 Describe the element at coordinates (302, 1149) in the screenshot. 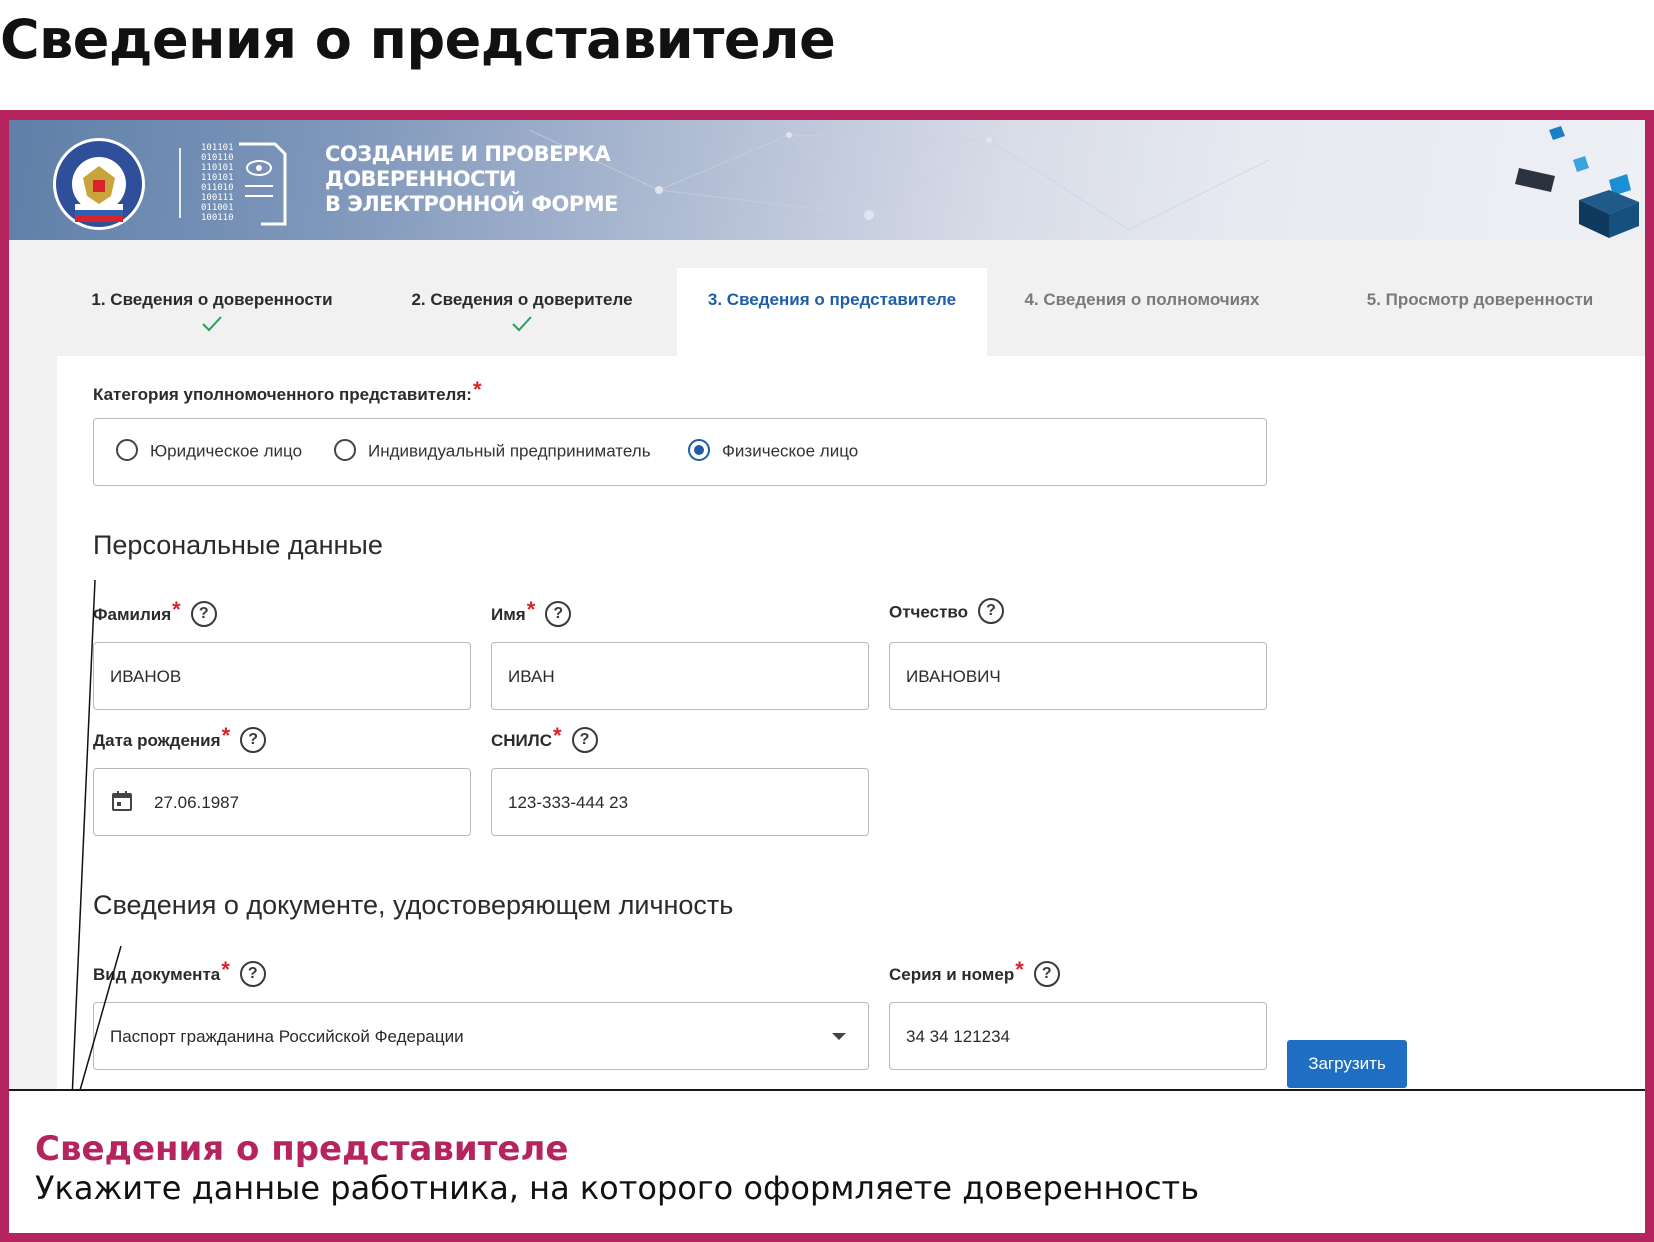

I see `callout-title: Сведения о представителе` at that location.